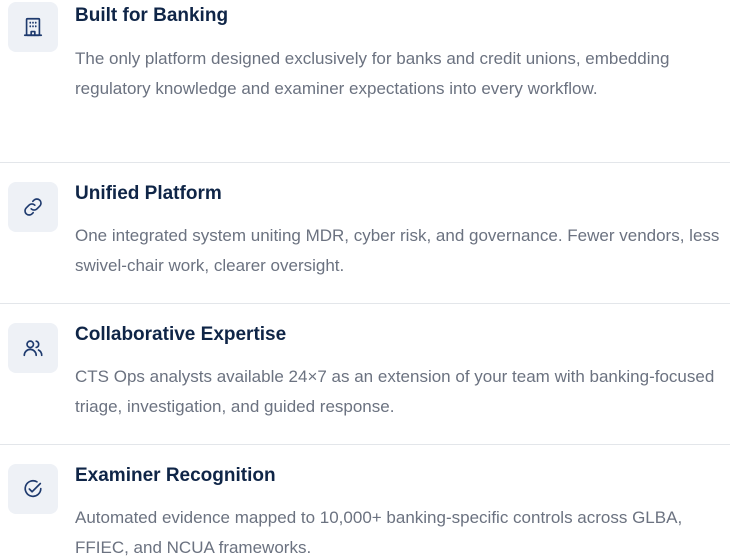 The width and height of the screenshot is (730, 560). Describe the element at coordinates (33, 489) in the screenshot. I see `check-circle-icon` at that location.